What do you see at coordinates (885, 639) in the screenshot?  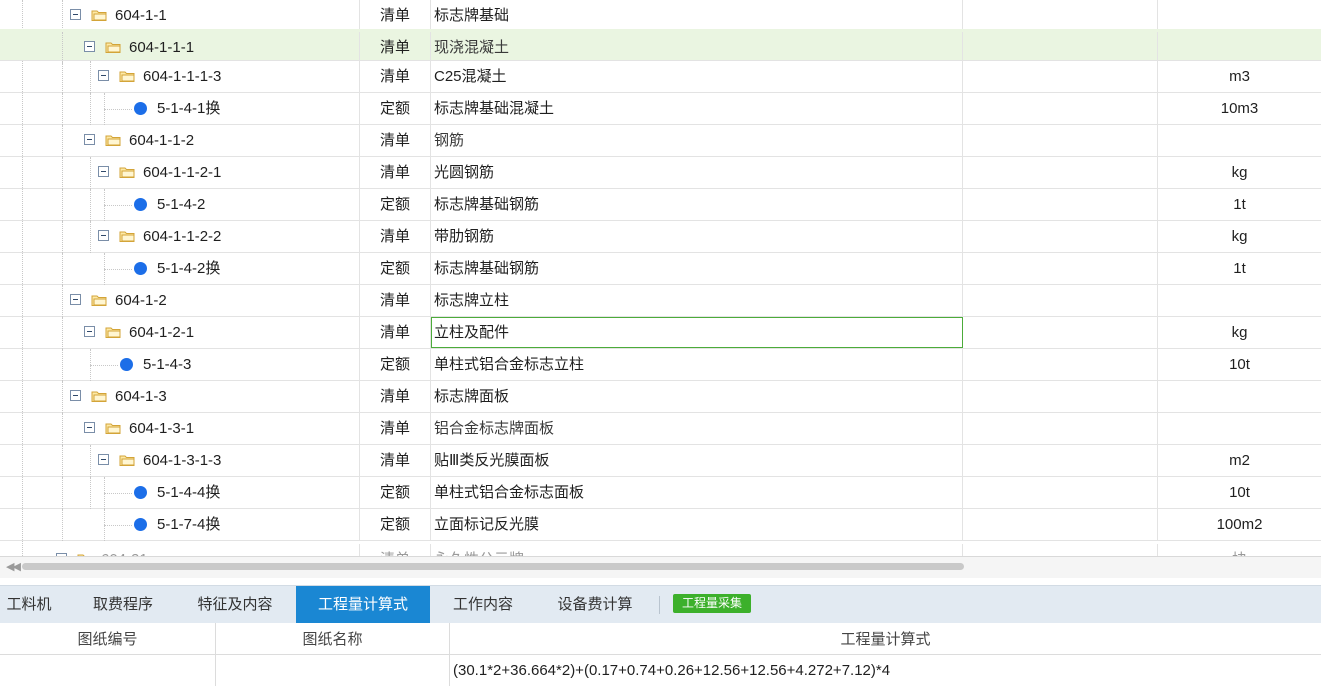 I see `column-header-formula: 工程量计算式` at bounding box center [885, 639].